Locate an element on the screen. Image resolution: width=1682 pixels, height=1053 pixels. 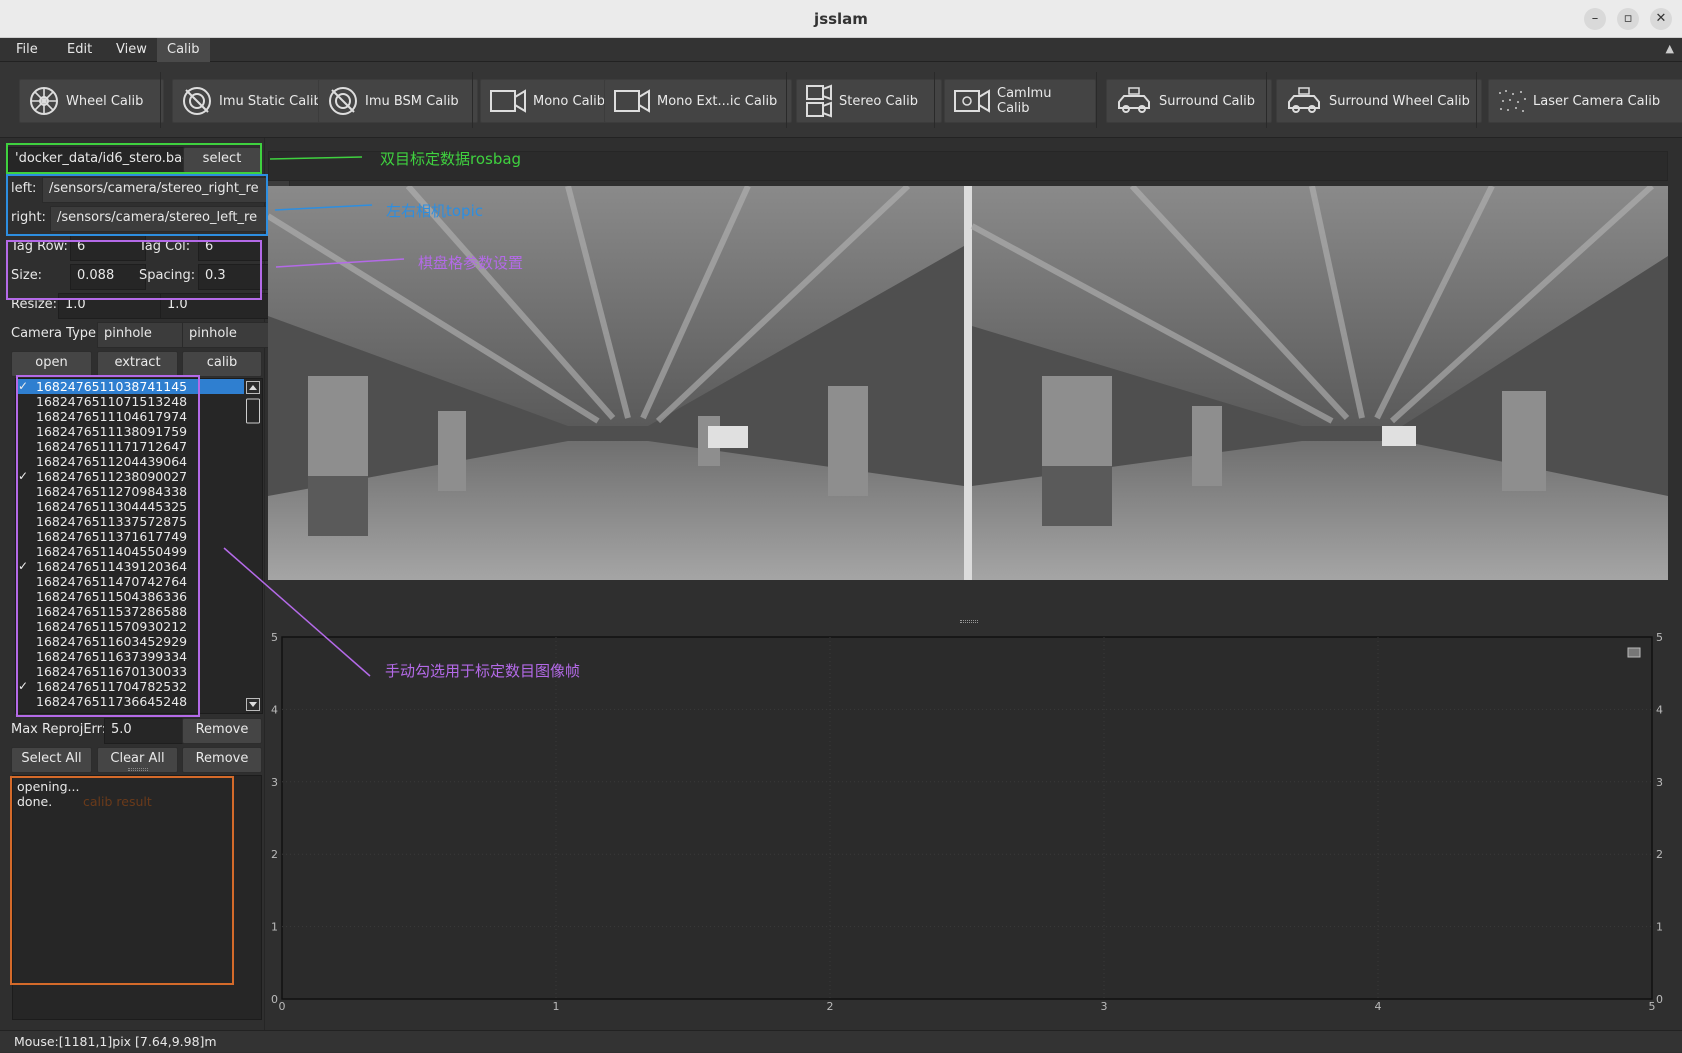
x-tick-label: 3 is located at coordinates (1104, 1005).